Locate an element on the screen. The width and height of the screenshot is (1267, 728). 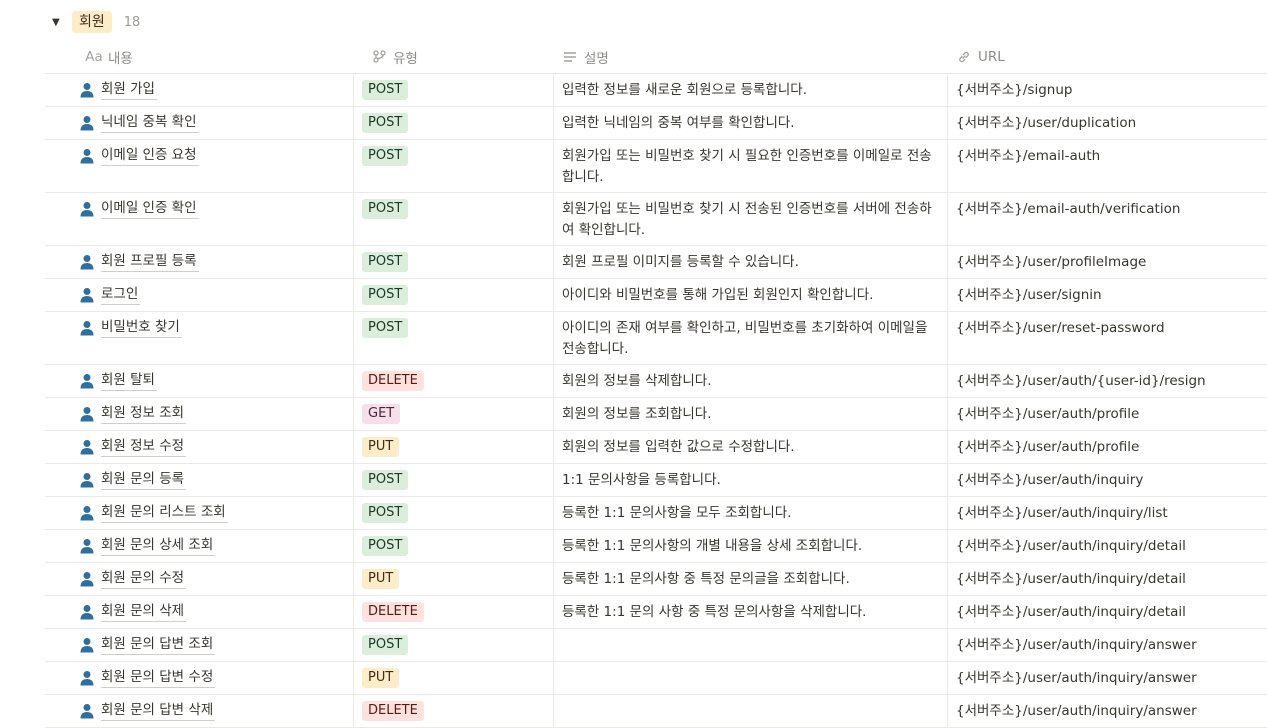
content-cell: 이메일 인증 요청 is located at coordinates (199, 166).